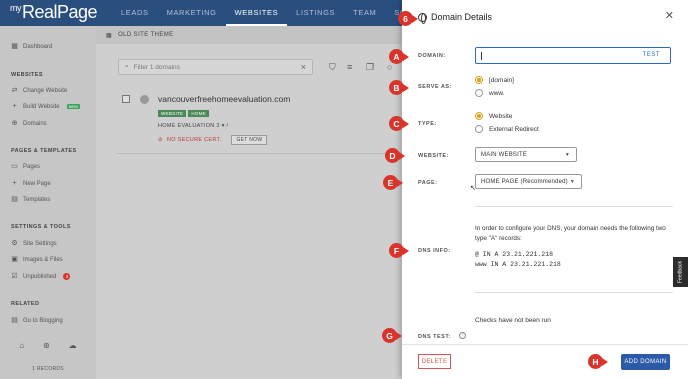  Describe the element at coordinates (223, 126) in the screenshot. I see `chevron-down-icon: ▾` at that location.